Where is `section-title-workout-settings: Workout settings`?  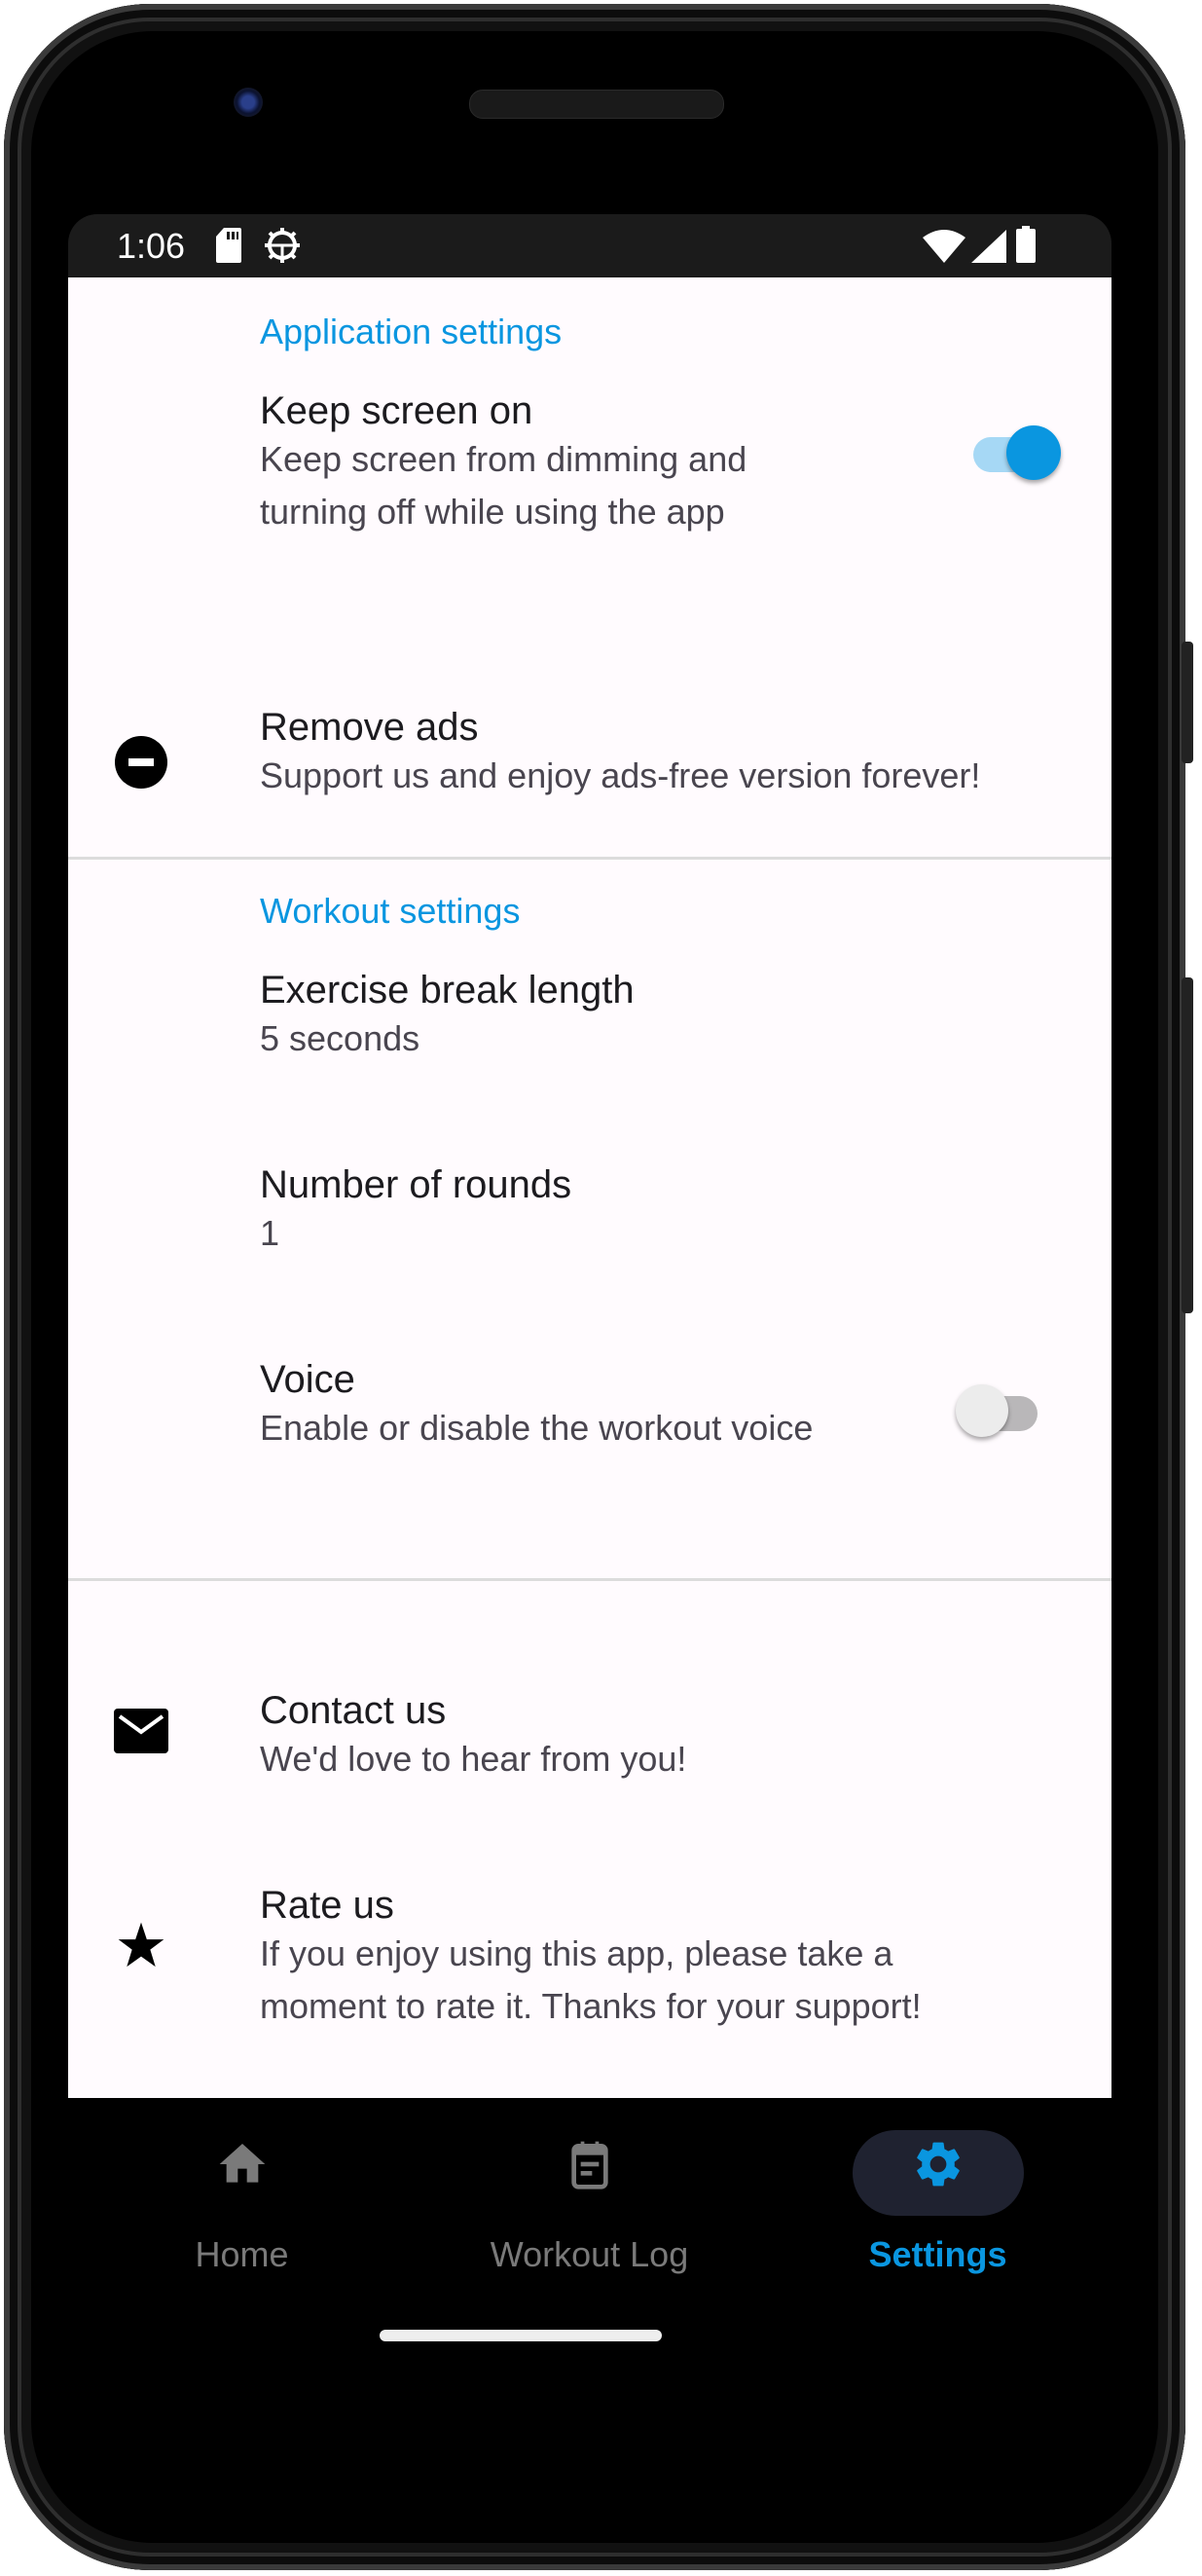 section-title-workout-settings: Workout settings is located at coordinates (391, 911).